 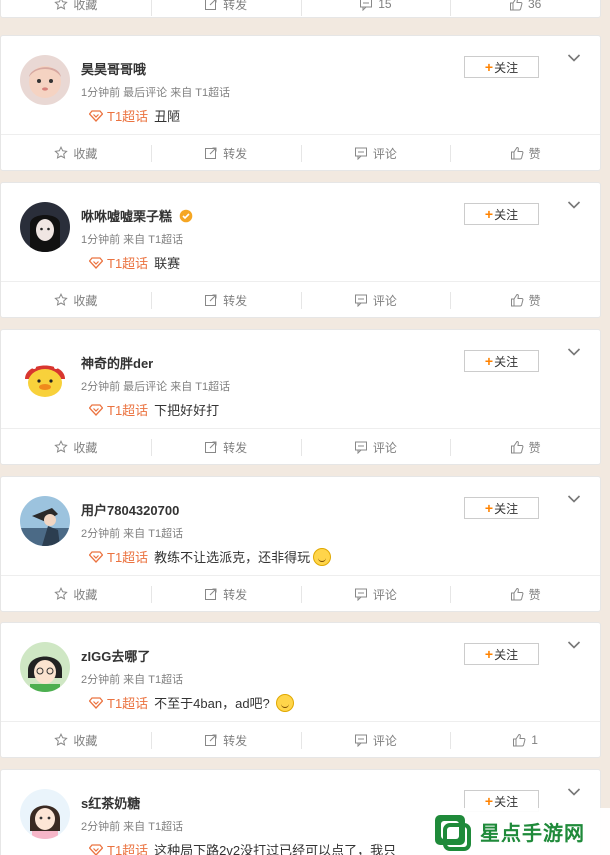 What do you see at coordinates (130, 509) in the screenshot?
I see `user-name: 用户7804320700` at bounding box center [130, 509].